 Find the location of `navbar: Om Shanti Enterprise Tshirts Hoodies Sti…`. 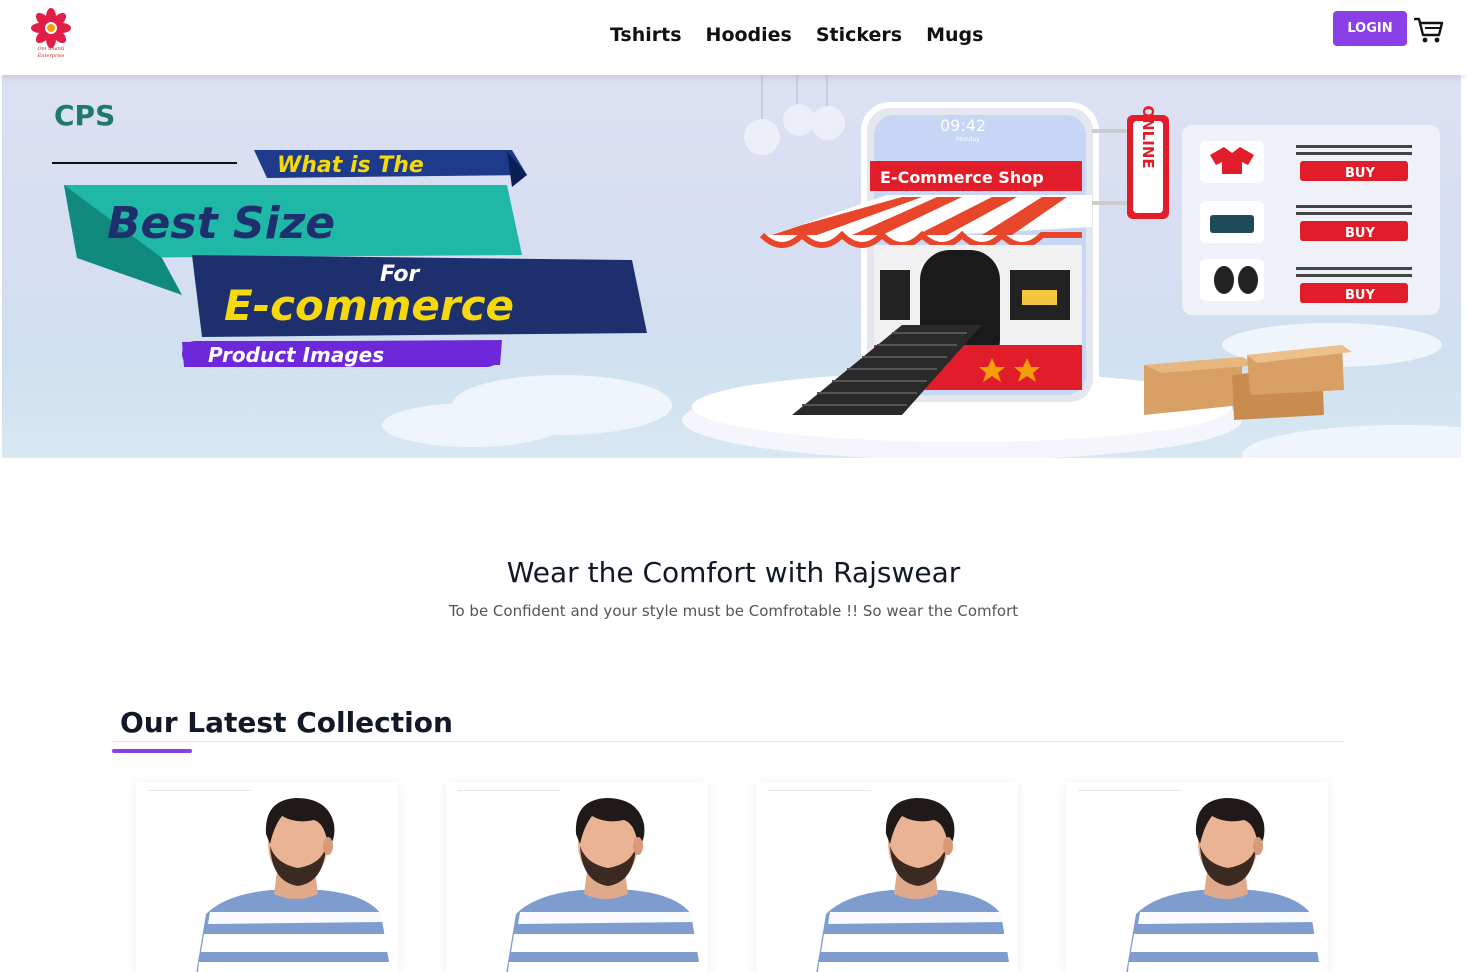

navbar: Om Shanti Enterprise Tshirts Hoodies Sti… is located at coordinates (733, 37).